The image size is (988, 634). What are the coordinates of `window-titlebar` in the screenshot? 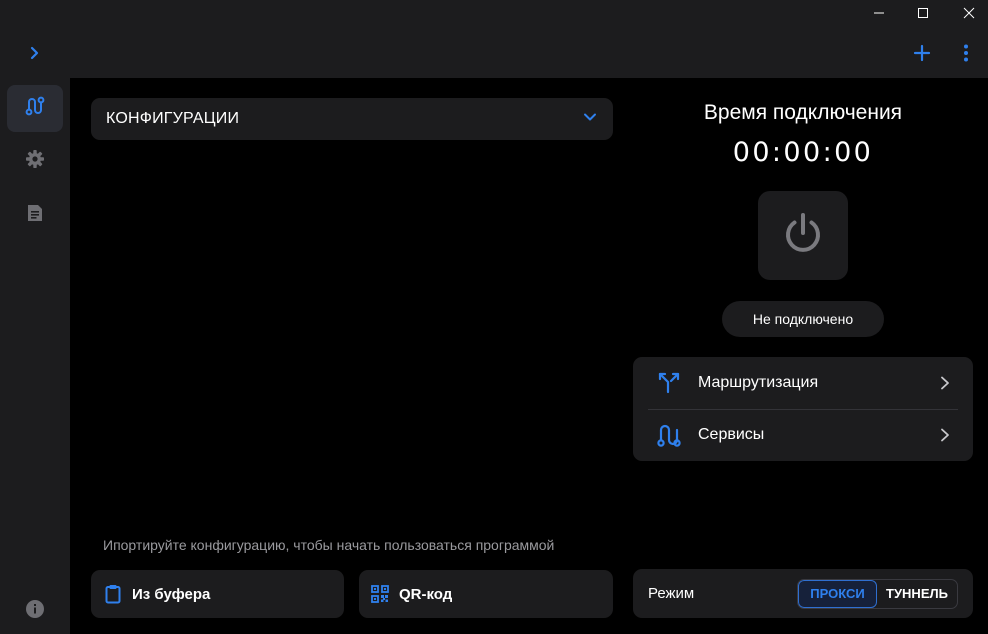 It's located at (494, 13).